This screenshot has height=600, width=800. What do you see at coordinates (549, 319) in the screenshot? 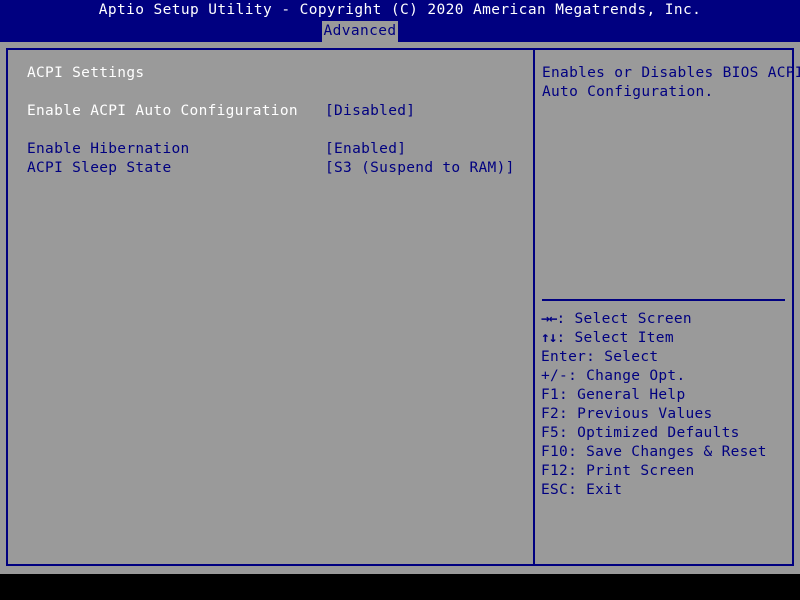
I see `arrow-left-right-icon: →←` at bounding box center [549, 319].